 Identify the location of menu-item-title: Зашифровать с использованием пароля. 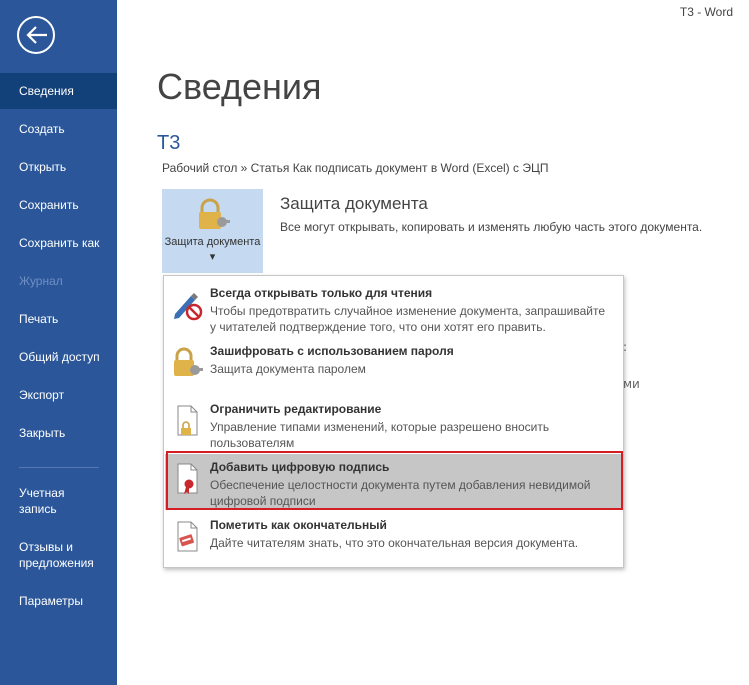
(332, 351).